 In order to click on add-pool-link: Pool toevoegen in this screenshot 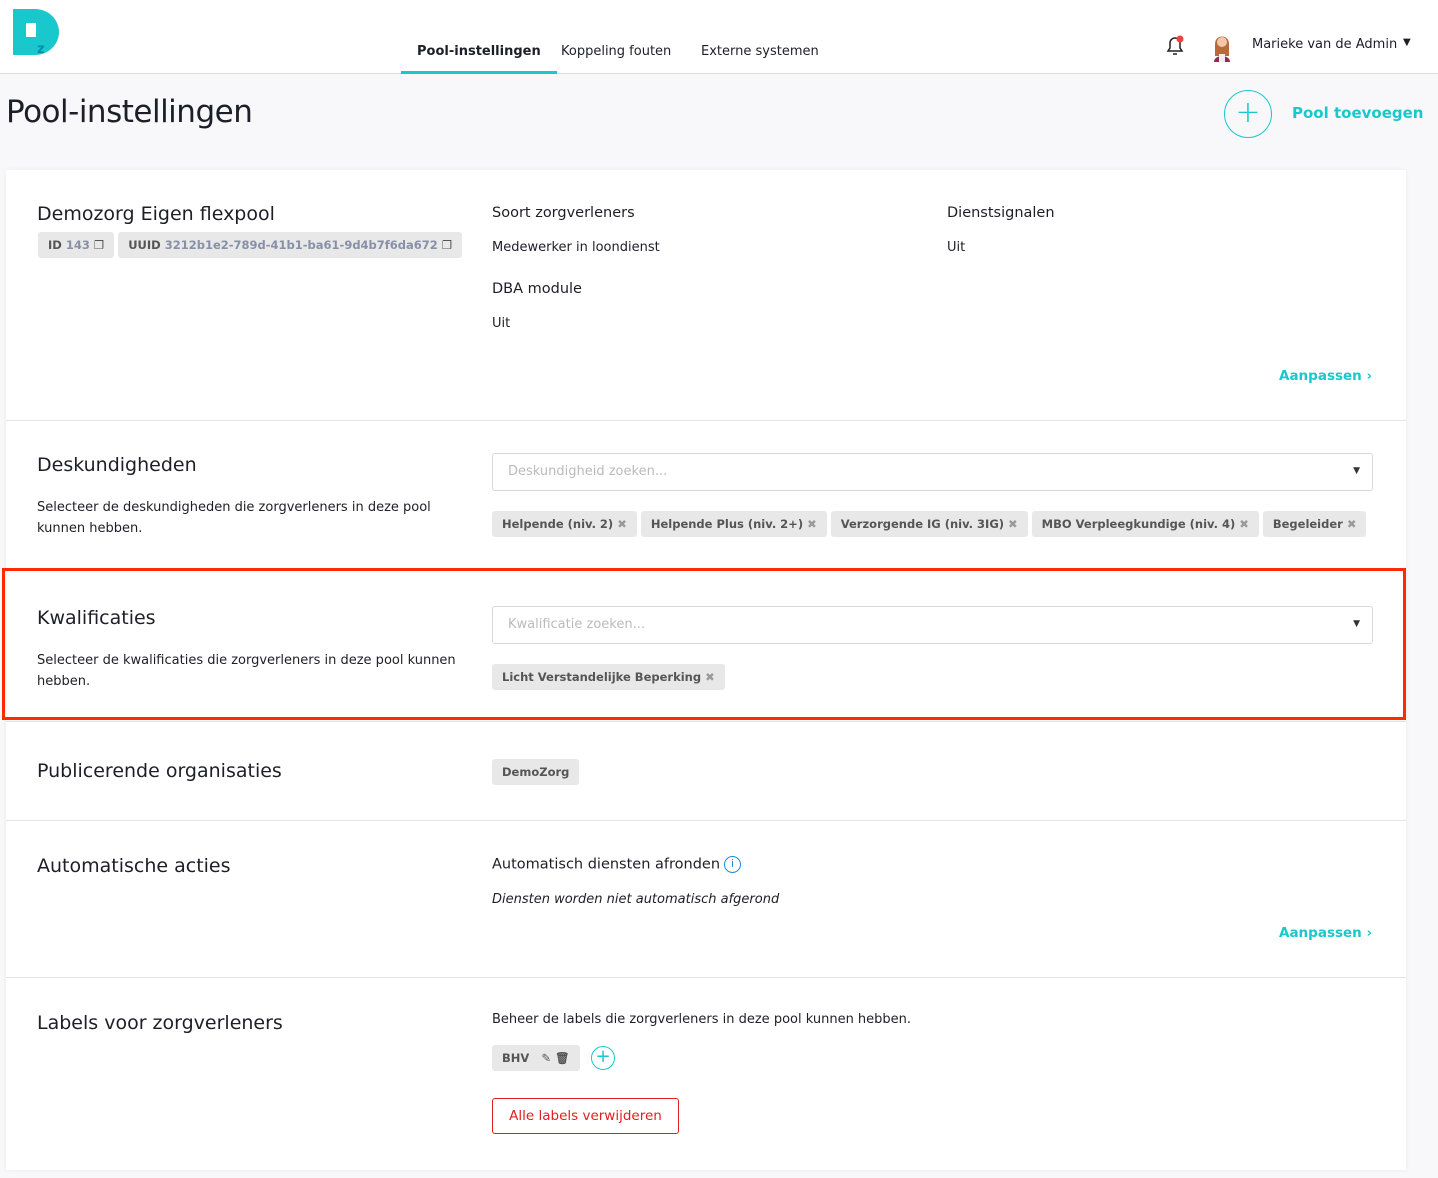, I will do `click(1357, 113)`.